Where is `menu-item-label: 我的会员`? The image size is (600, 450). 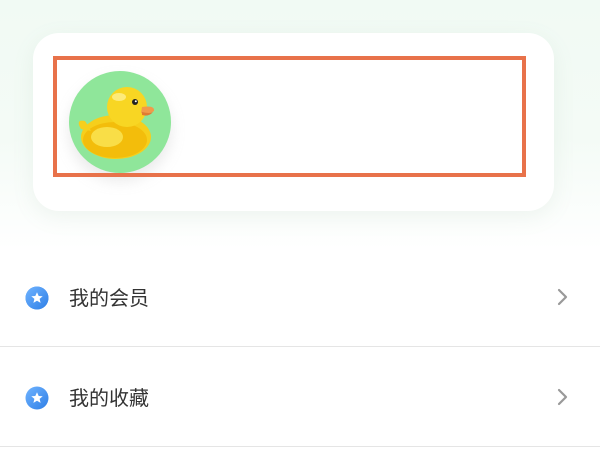 menu-item-label: 我的会员 is located at coordinates (109, 298).